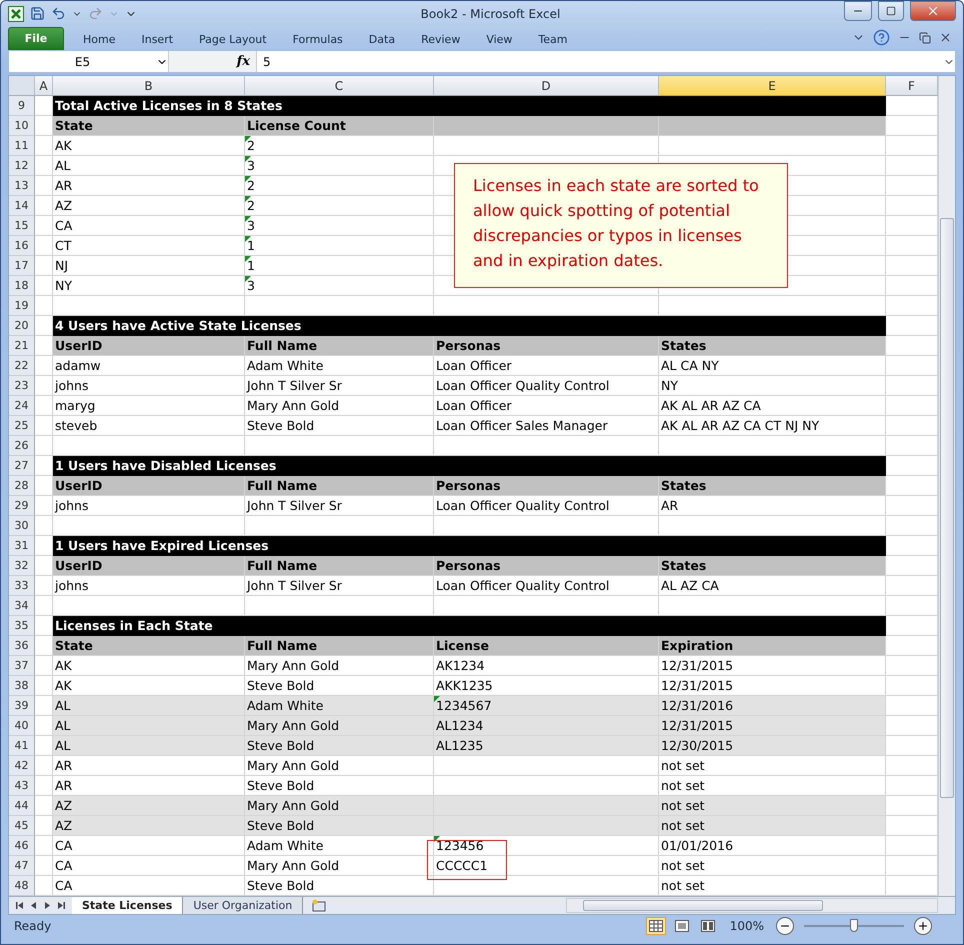 This screenshot has width=964, height=945. What do you see at coordinates (933, 10) in the screenshot?
I see `close-button` at bounding box center [933, 10].